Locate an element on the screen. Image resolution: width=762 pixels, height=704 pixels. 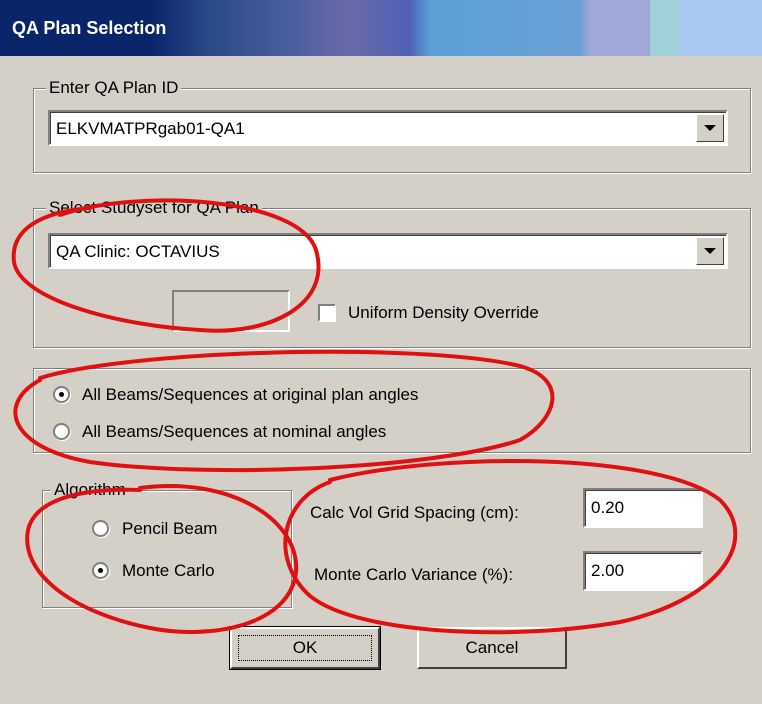
cancel-button: Cancel is located at coordinates (492, 648).